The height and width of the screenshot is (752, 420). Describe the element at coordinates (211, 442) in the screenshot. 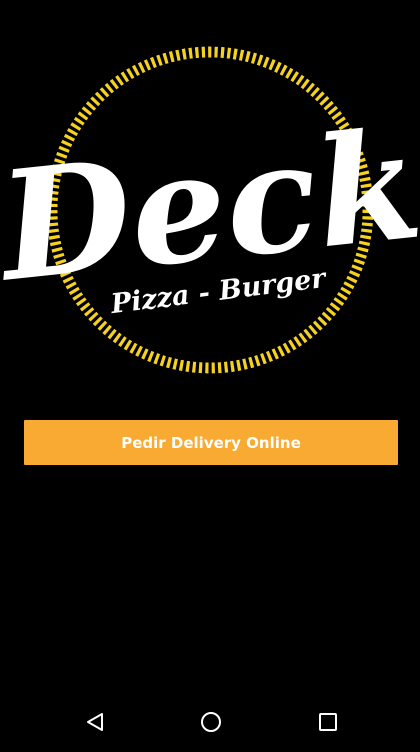

I see `order-delivery-button: Pedir Delivery Online` at that location.